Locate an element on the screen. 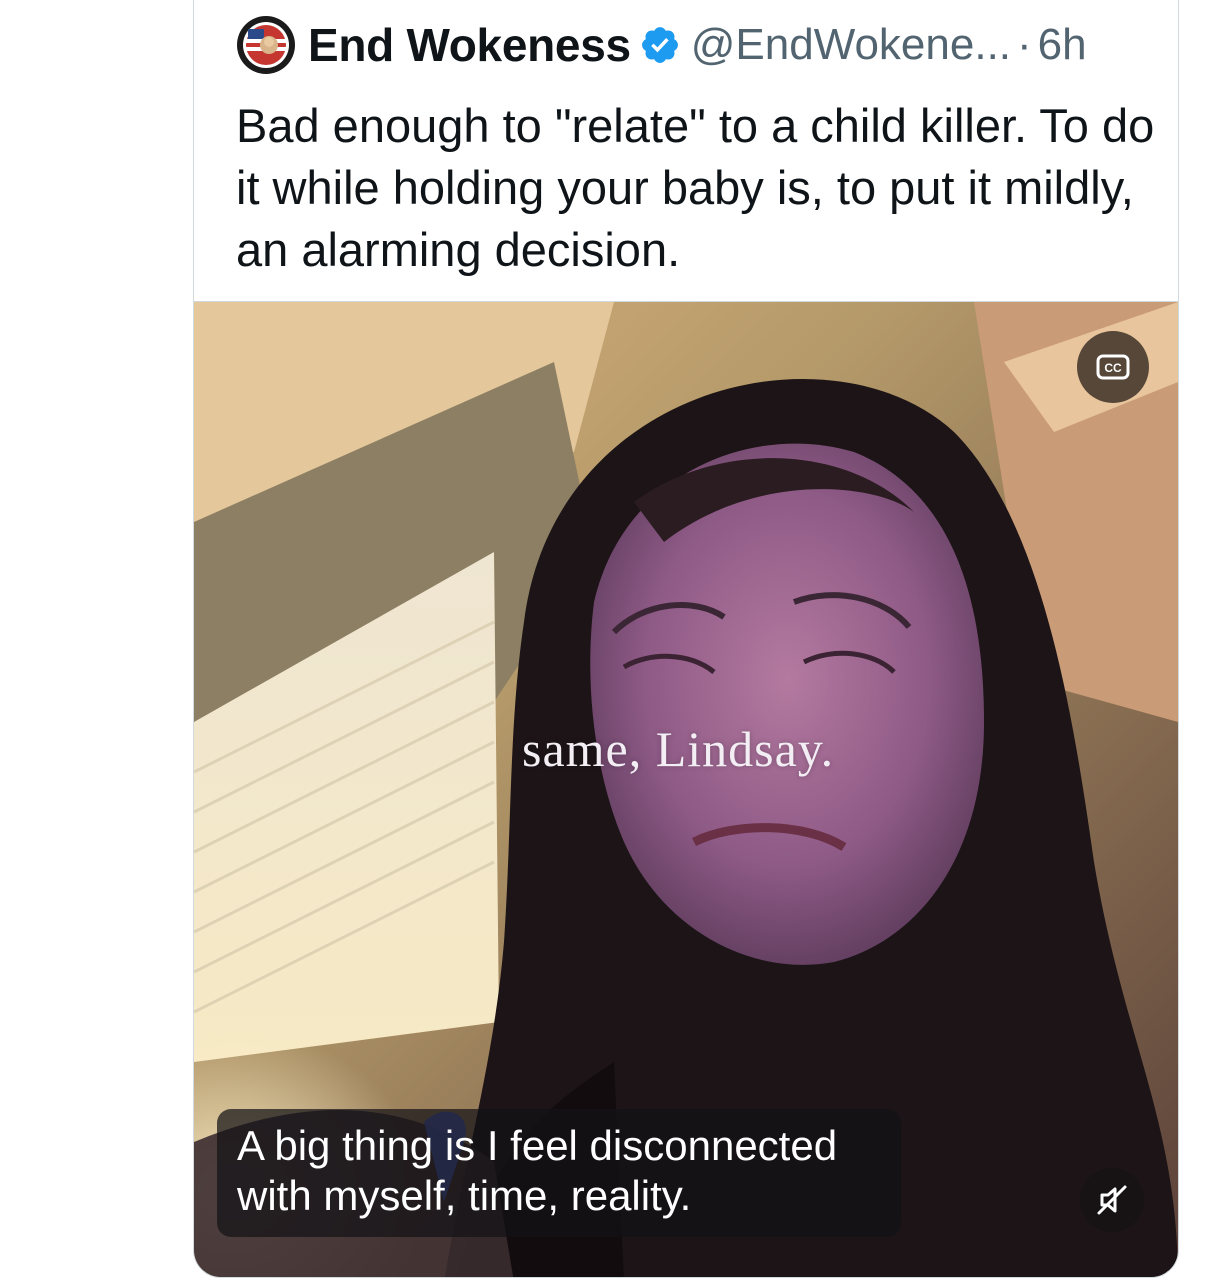 This screenshot has width=1206, height=1278. cc-label: CC is located at coordinates (1113, 368).